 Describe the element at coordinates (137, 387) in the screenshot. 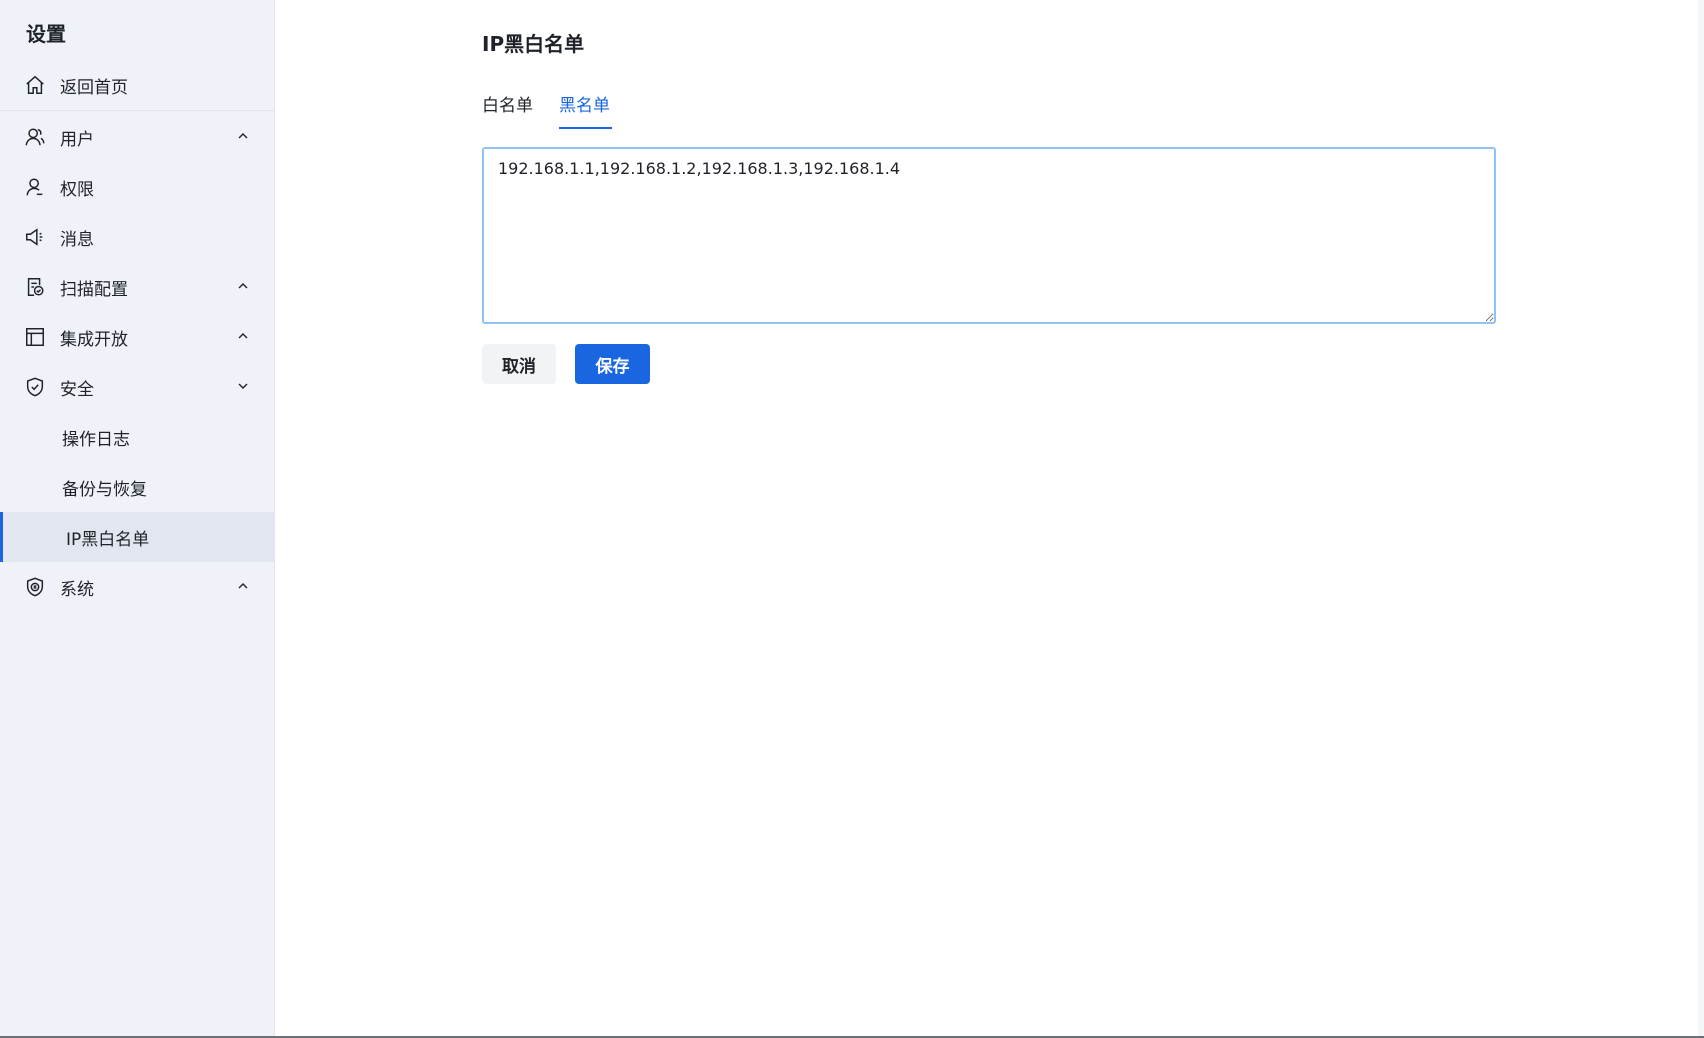

I see `sidebar-item-security: 安全` at that location.